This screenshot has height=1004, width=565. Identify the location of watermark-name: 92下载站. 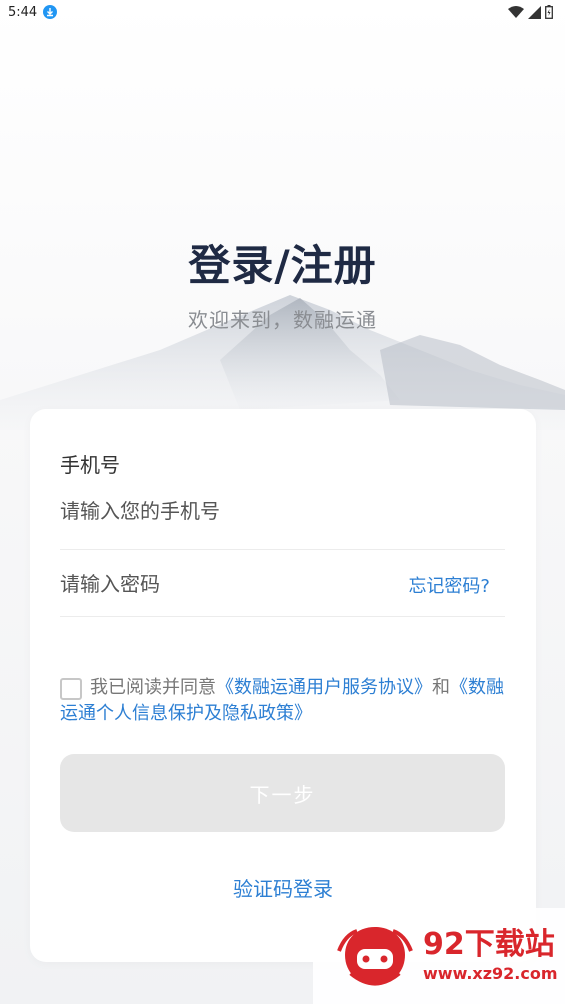
(489, 944).